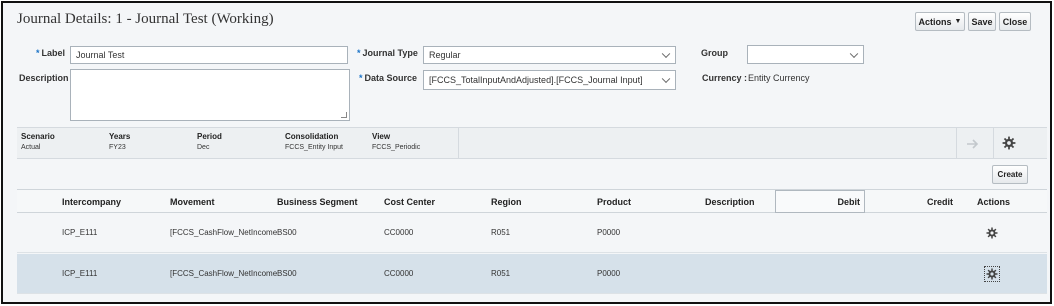 Image resolution: width=1054 pixels, height=306 pixels. Describe the element at coordinates (614, 202) in the screenshot. I see `col-header-product: Product` at that location.